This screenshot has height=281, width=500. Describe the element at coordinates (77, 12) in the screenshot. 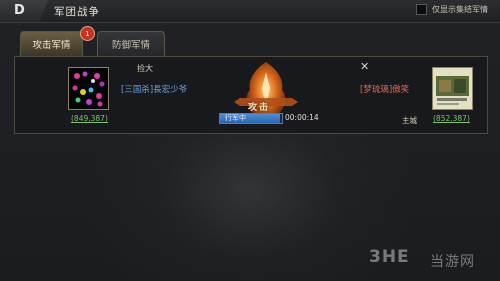

I see `page-title: 军团战争` at that location.